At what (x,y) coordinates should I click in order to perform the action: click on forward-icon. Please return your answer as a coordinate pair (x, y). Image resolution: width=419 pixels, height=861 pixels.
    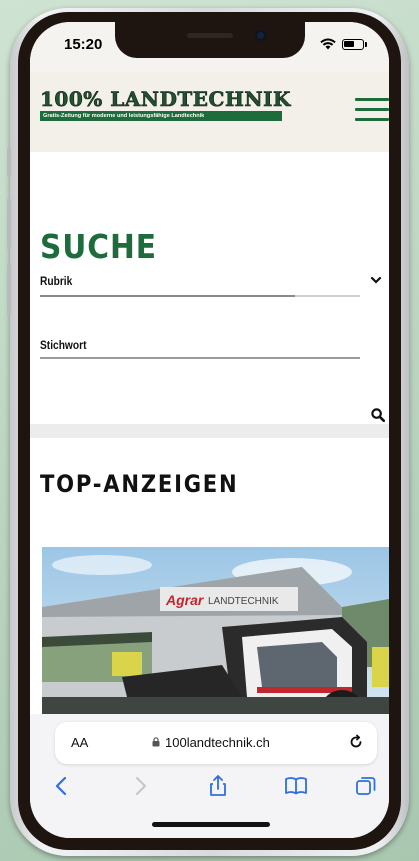
    Looking at the image, I should click on (140, 786).